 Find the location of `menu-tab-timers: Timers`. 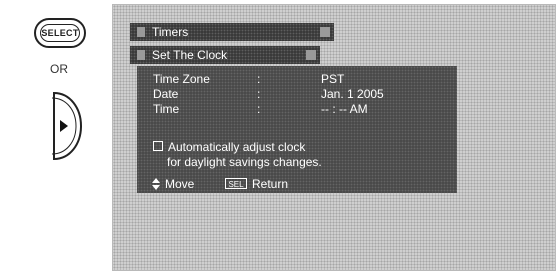

menu-tab-timers: Timers is located at coordinates (232, 32).